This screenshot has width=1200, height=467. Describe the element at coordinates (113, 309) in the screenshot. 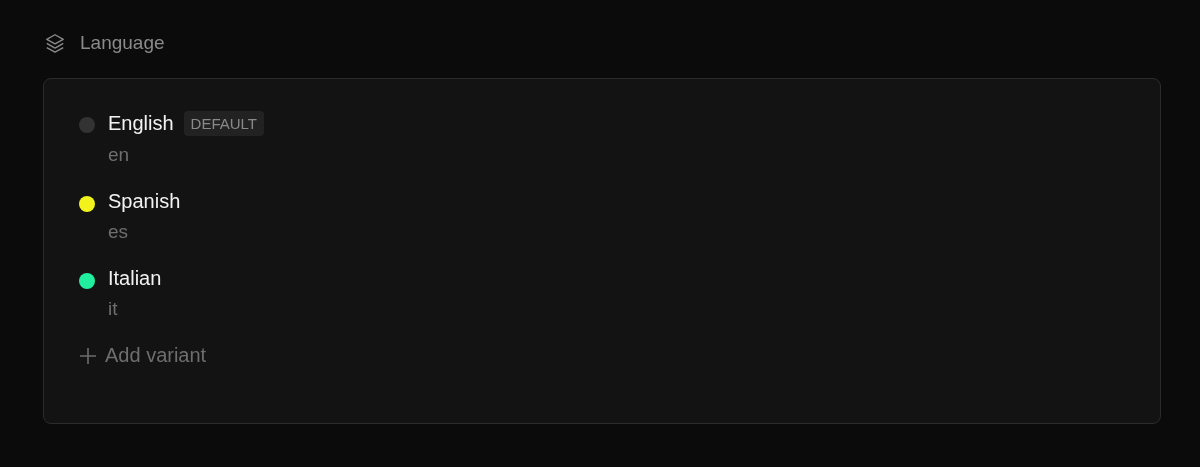

I see `variant-code: it` at that location.